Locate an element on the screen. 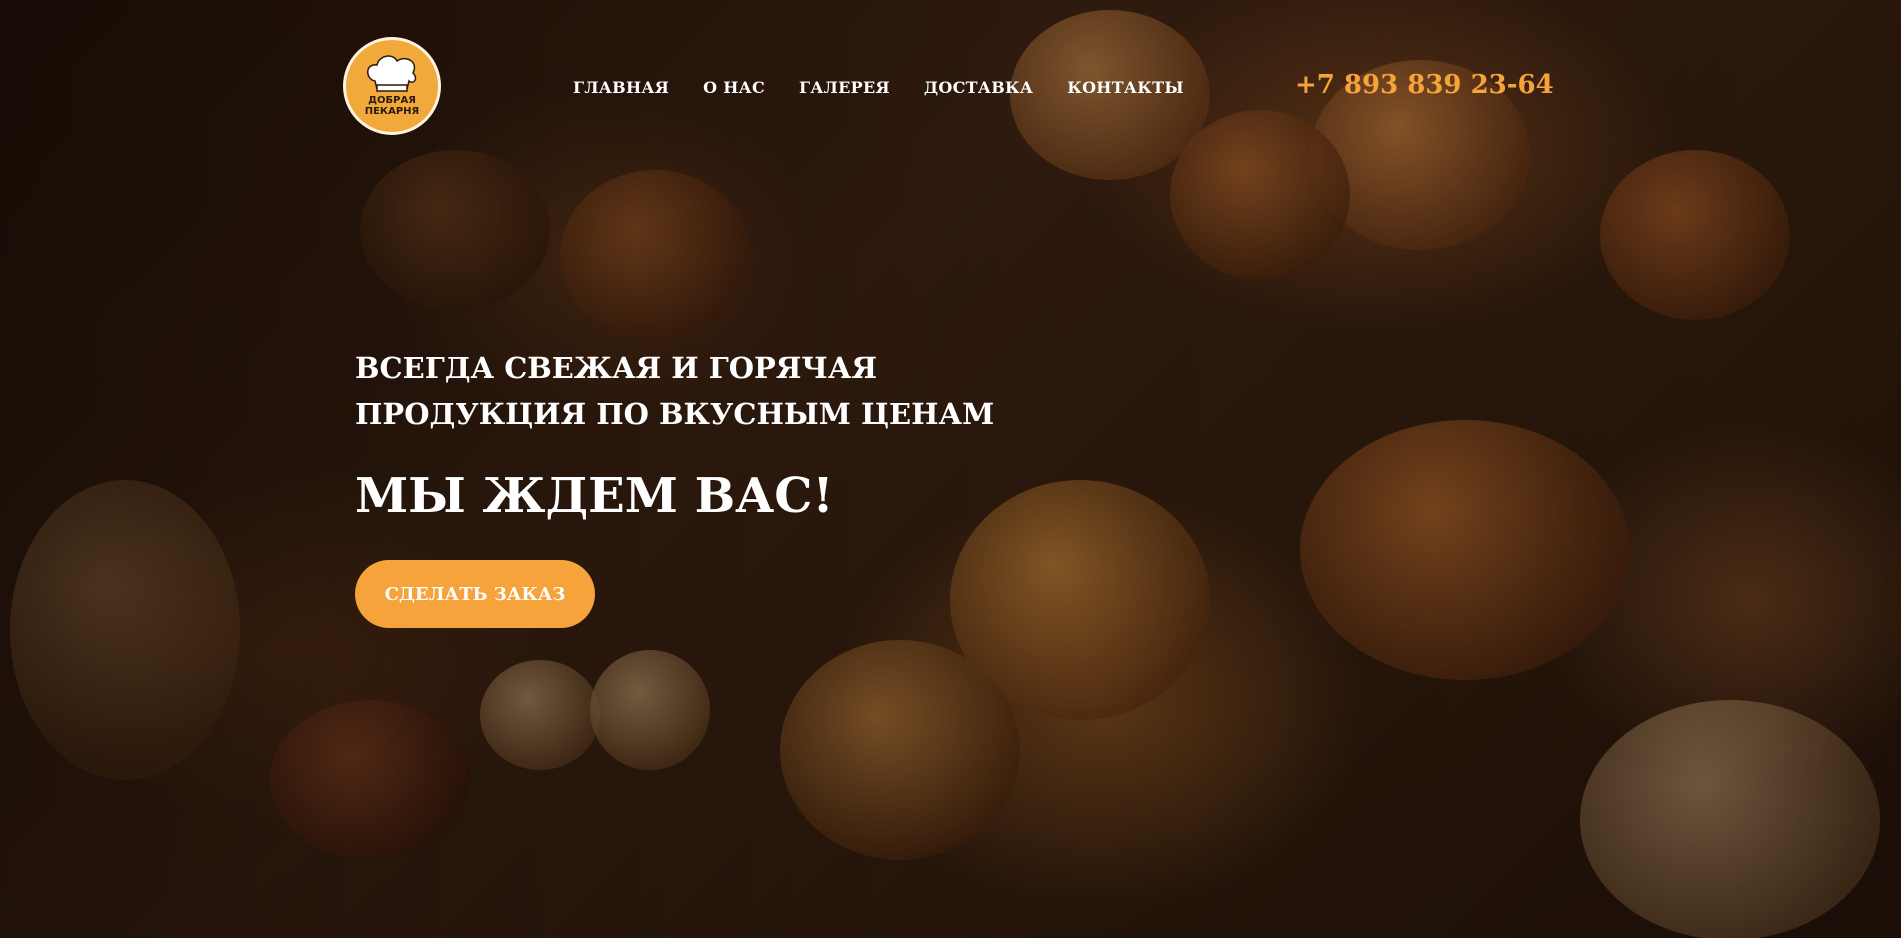 Image resolution: width=1901 pixels, height=938 pixels. chef-hat-icon is located at coordinates (392, 73).